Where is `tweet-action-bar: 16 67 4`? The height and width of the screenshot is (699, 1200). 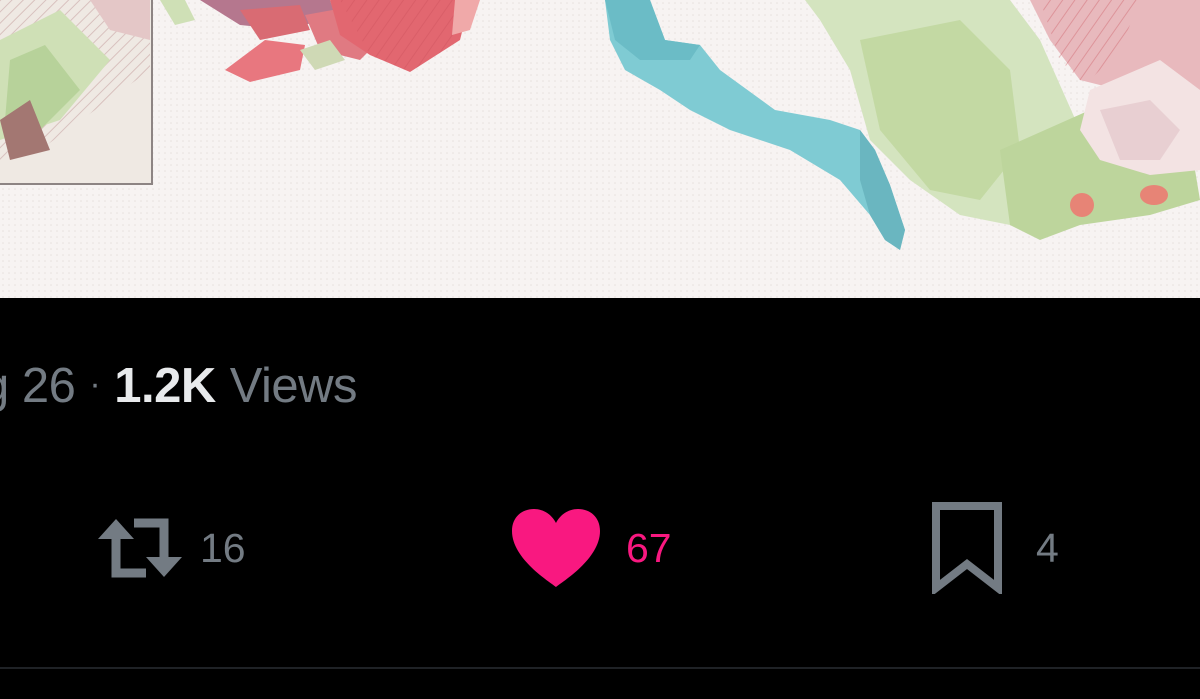
tweet-action-bar: 16 67 4 is located at coordinates (600, 550).